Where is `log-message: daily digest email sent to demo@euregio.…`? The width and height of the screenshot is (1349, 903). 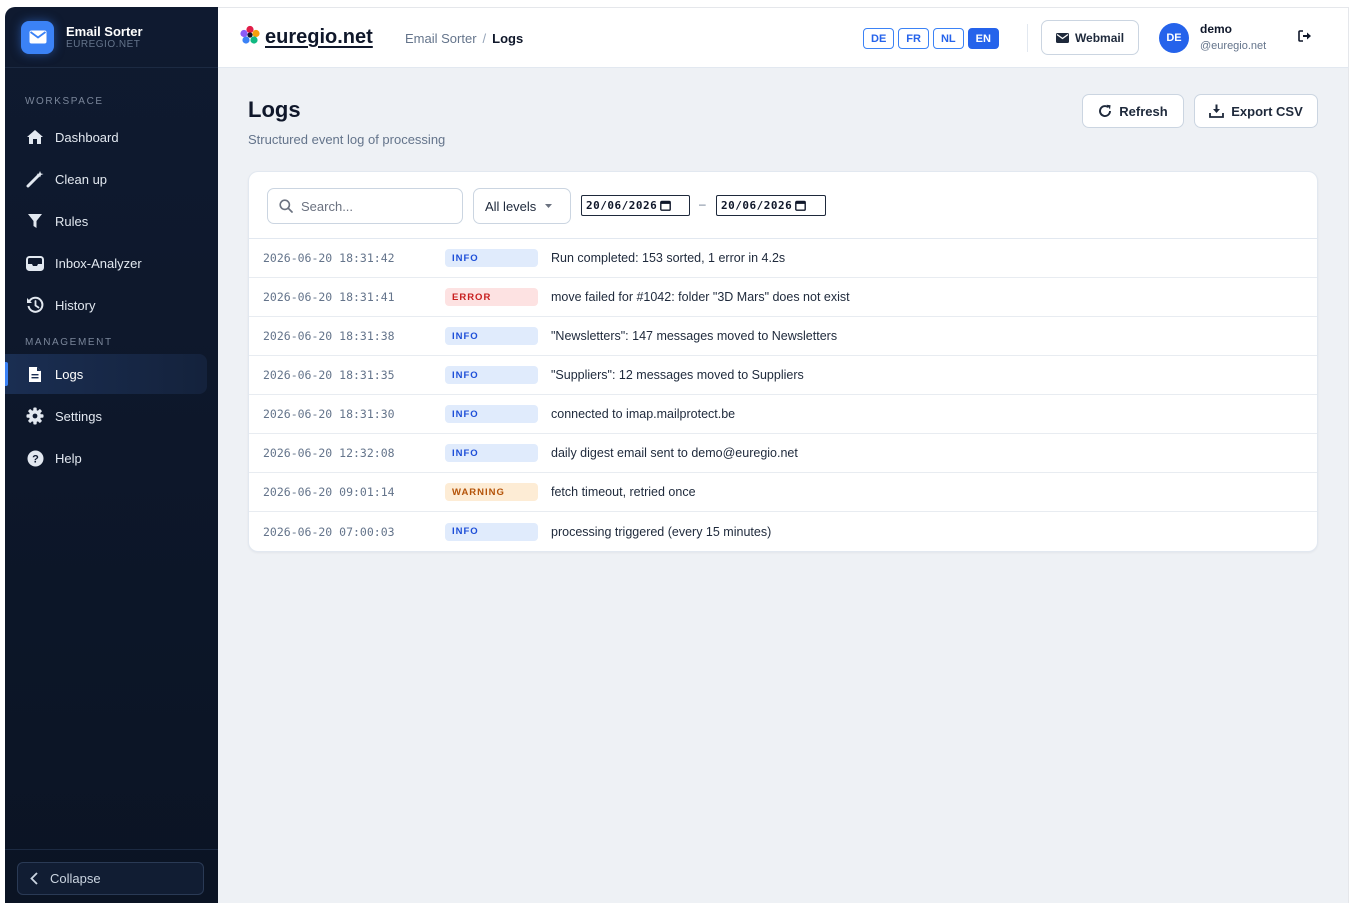
log-message: daily digest email sent to demo@euregio.… is located at coordinates (674, 453).